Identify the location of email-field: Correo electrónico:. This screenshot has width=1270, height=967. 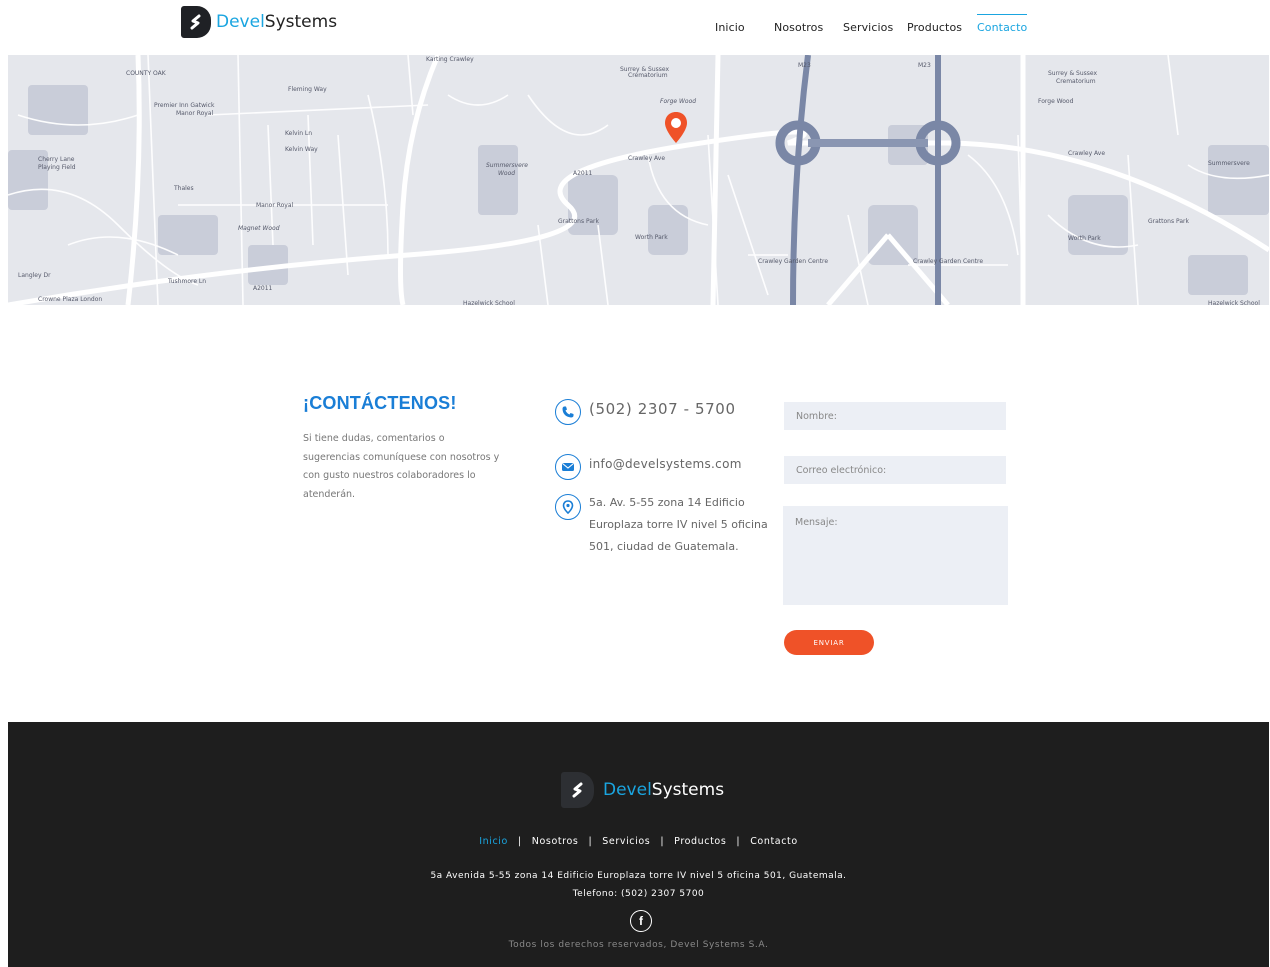
(895, 470).